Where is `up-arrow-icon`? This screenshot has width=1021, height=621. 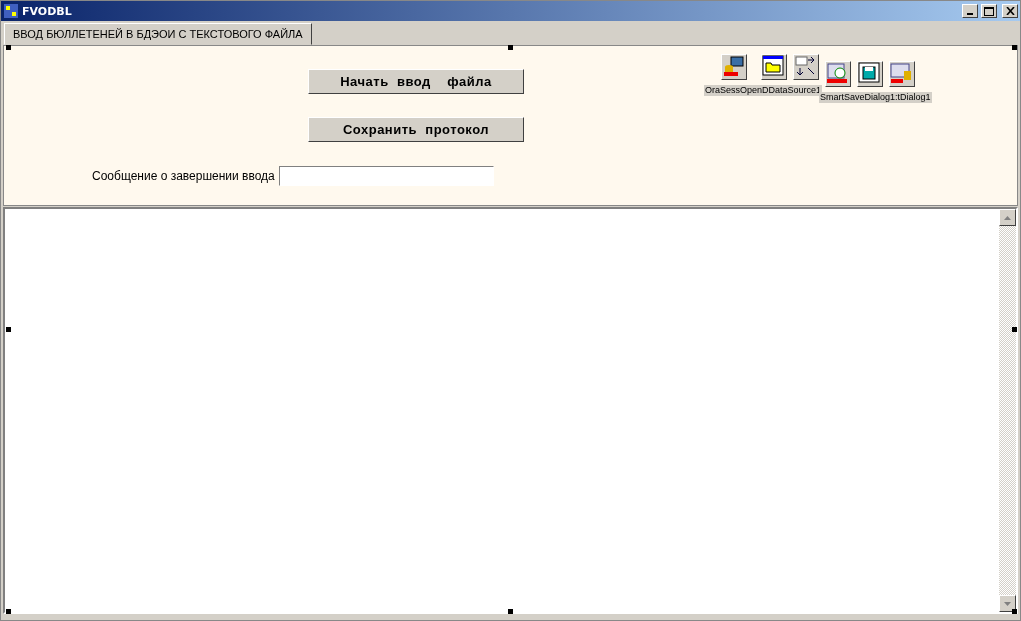 up-arrow-icon is located at coordinates (1007, 217).